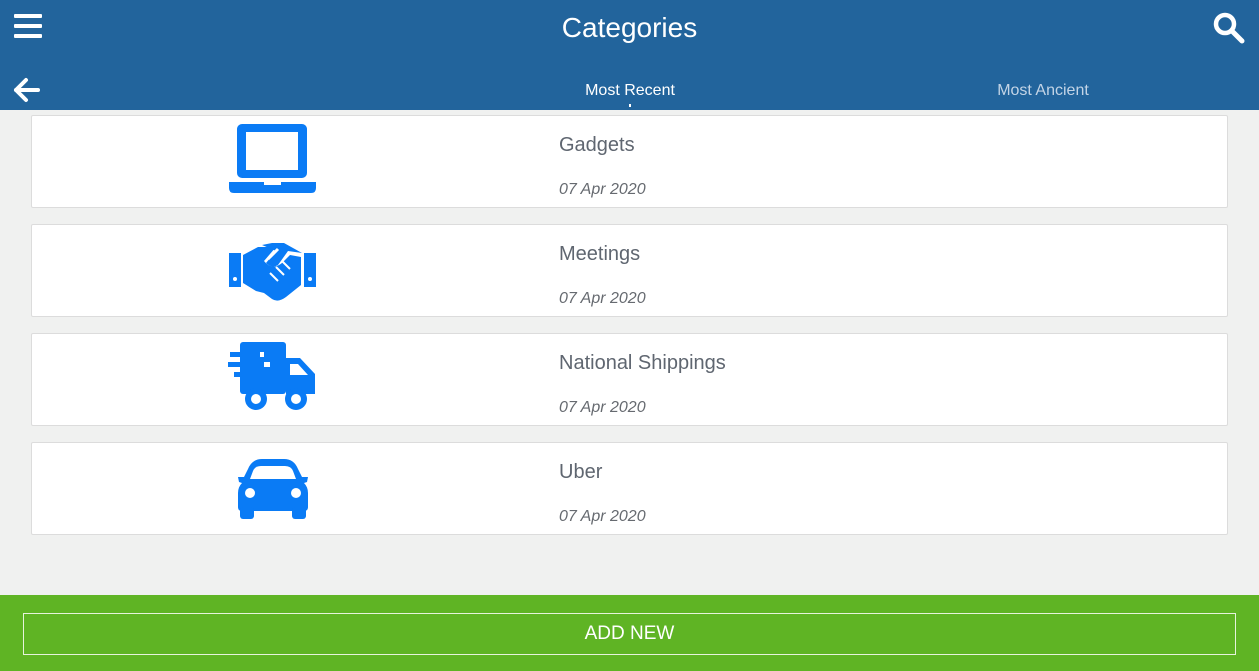 The image size is (1259, 671). What do you see at coordinates (630, 105) in the screenshot?
I see `active-tab-indicator` at bounding box center [630, 105].